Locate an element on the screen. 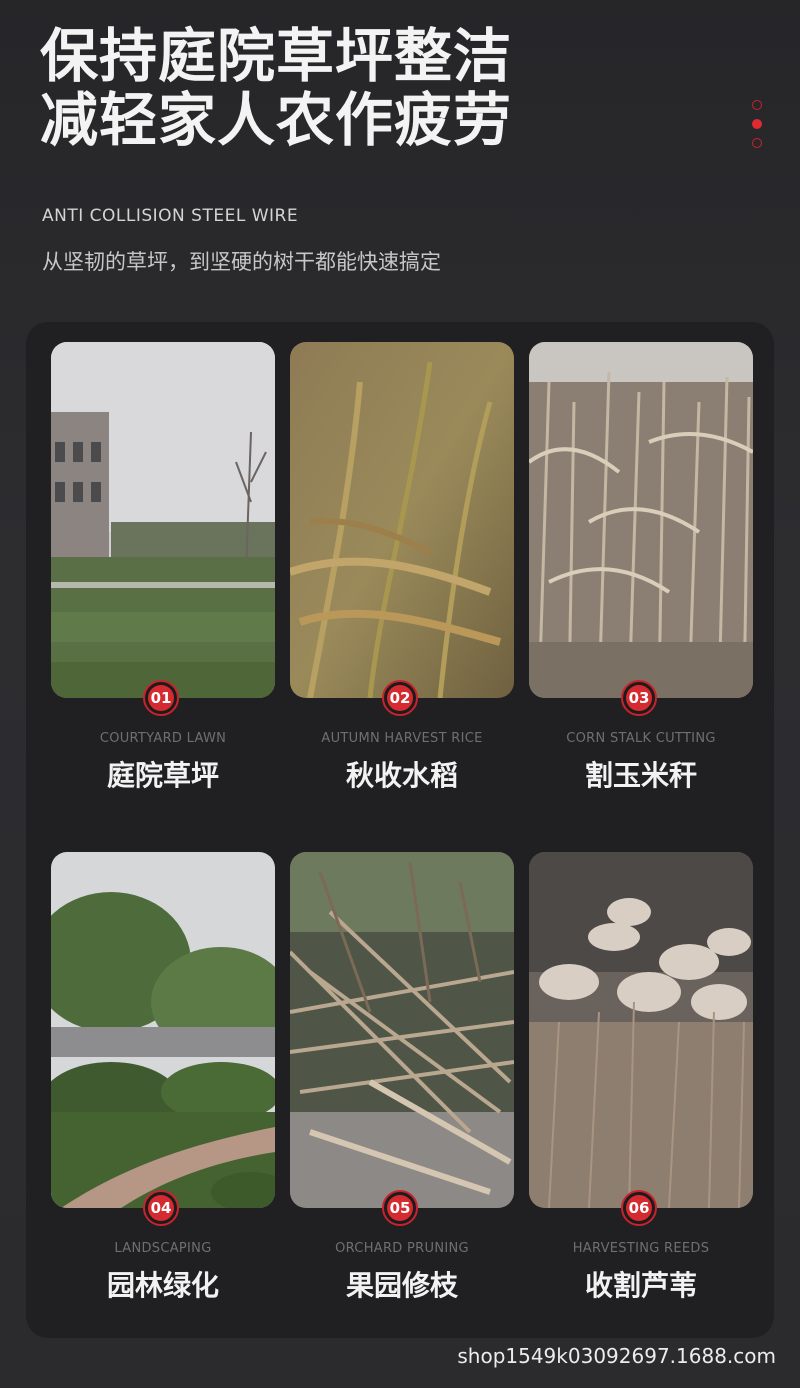 The image size is (800, 1388). pager-dot-active is located at coordinates (757, 124).